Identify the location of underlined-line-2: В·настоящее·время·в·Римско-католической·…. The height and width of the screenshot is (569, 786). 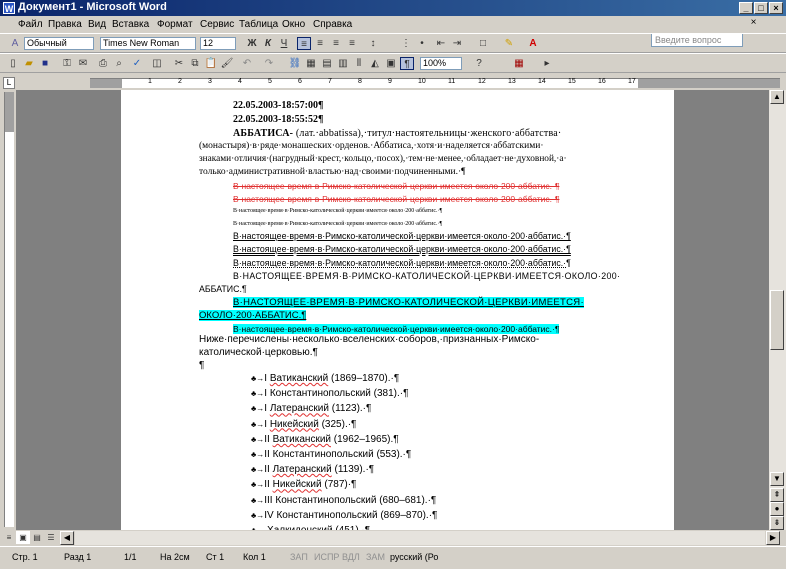
(402, 249).